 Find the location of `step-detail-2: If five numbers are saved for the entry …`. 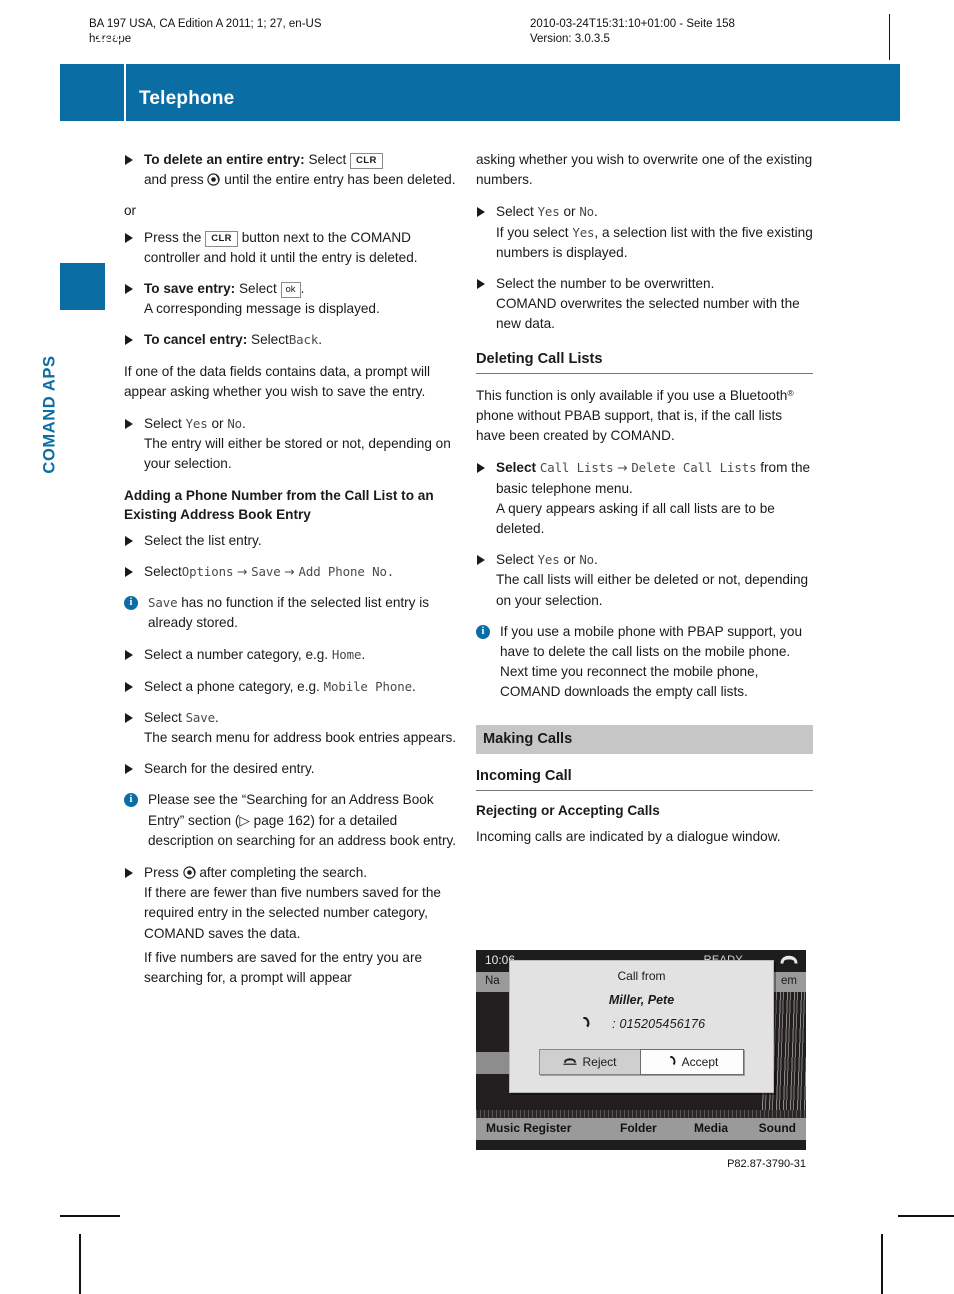

step-detail-2: If five numbers are saved for the entry … is located at coordinates (283, 967).